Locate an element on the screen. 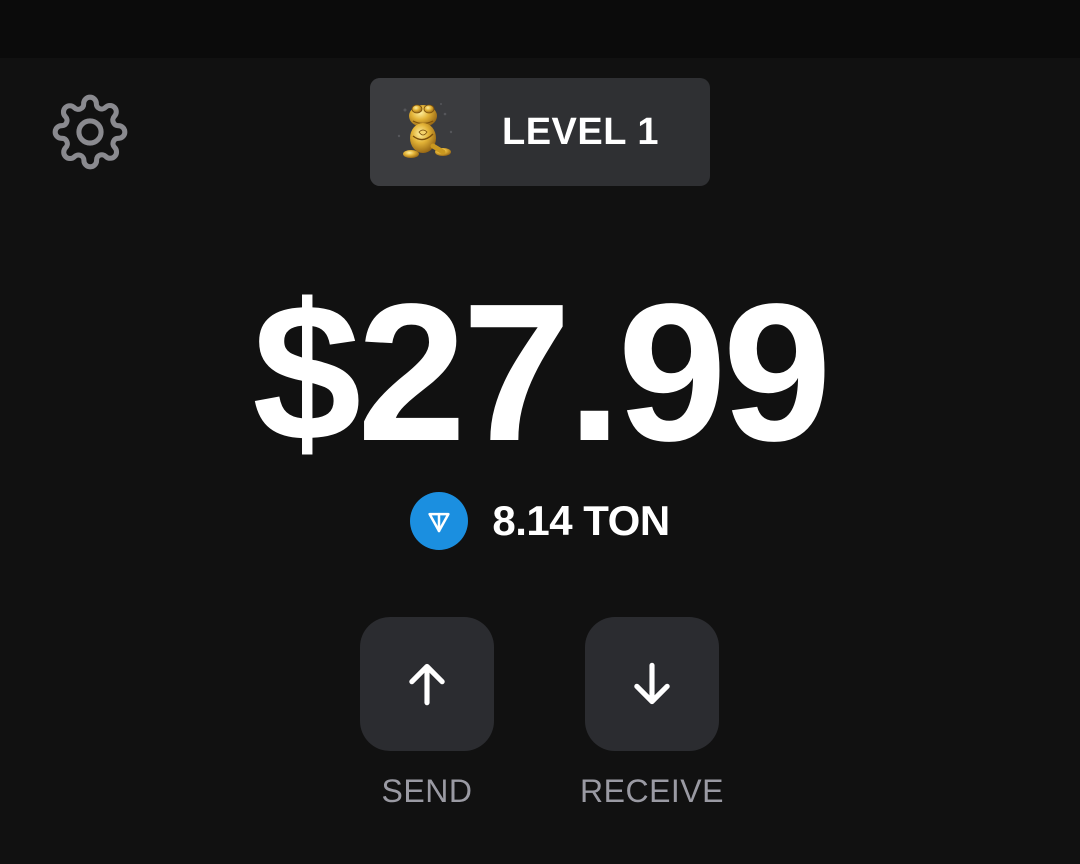 Image resolution: width=1080 pixels, height=864 pixels. status-bar-area is located at coordinates (540, 29).